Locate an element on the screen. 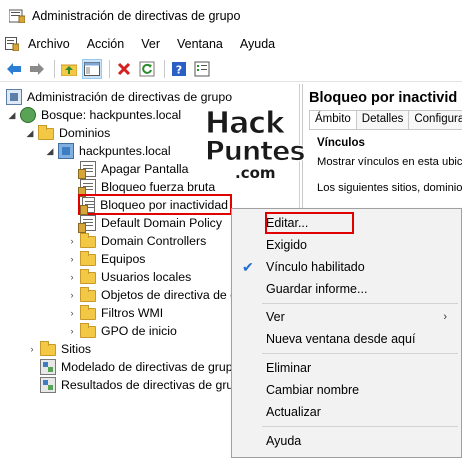 This screenshot has width=462, height=458. tree-item-ou: › Usuarios locales is located at coordinates (128, 277).